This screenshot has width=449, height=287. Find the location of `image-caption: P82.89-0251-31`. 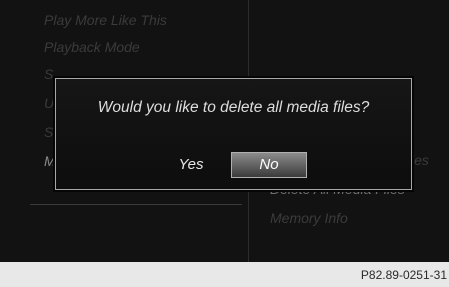

image-caption: P82.89-0251-31 is located at coordinates (403, 275).